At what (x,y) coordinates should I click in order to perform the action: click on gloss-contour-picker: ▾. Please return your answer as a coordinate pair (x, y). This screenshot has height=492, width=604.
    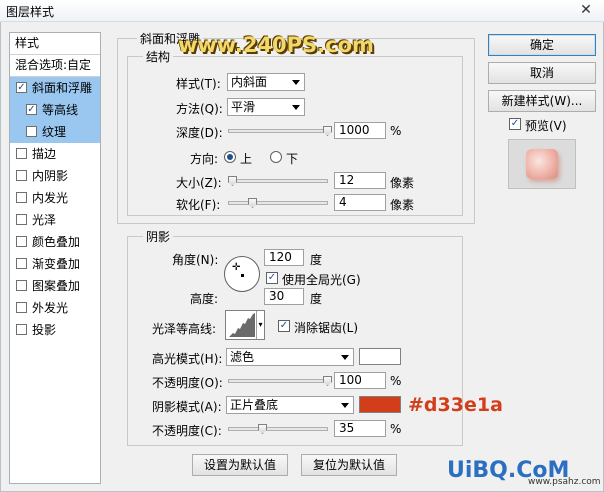
    Looking at the image, I should click on (245, 325).